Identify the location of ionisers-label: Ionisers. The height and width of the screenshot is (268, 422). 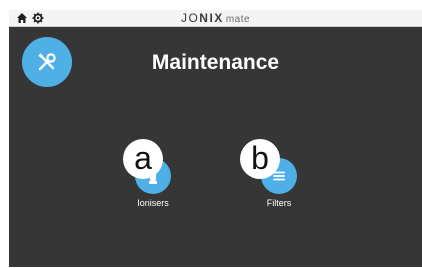
(153, 203).